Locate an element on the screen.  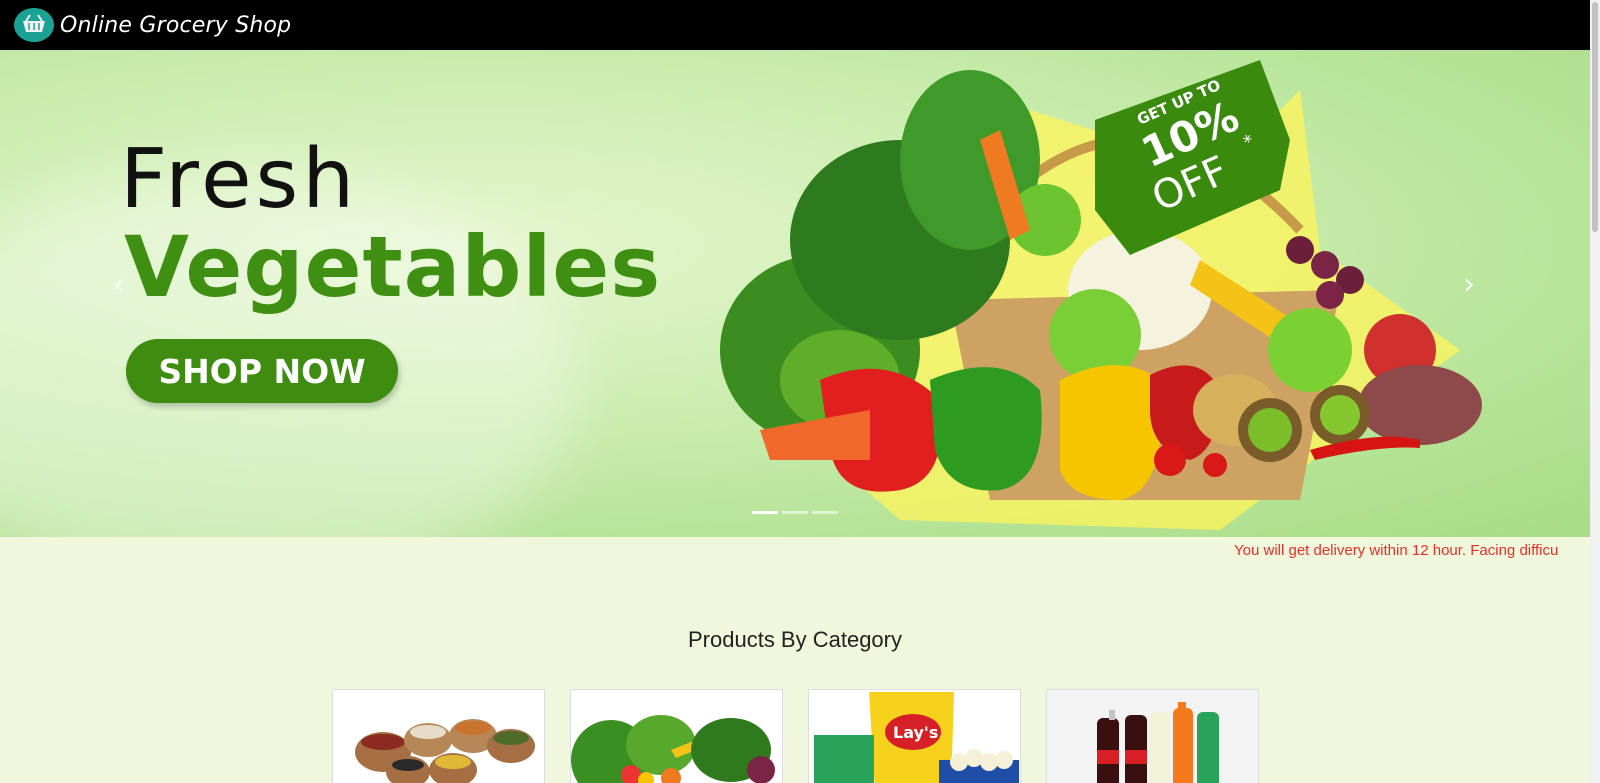
beverages-category-card is located at coordinates (1152, 736).